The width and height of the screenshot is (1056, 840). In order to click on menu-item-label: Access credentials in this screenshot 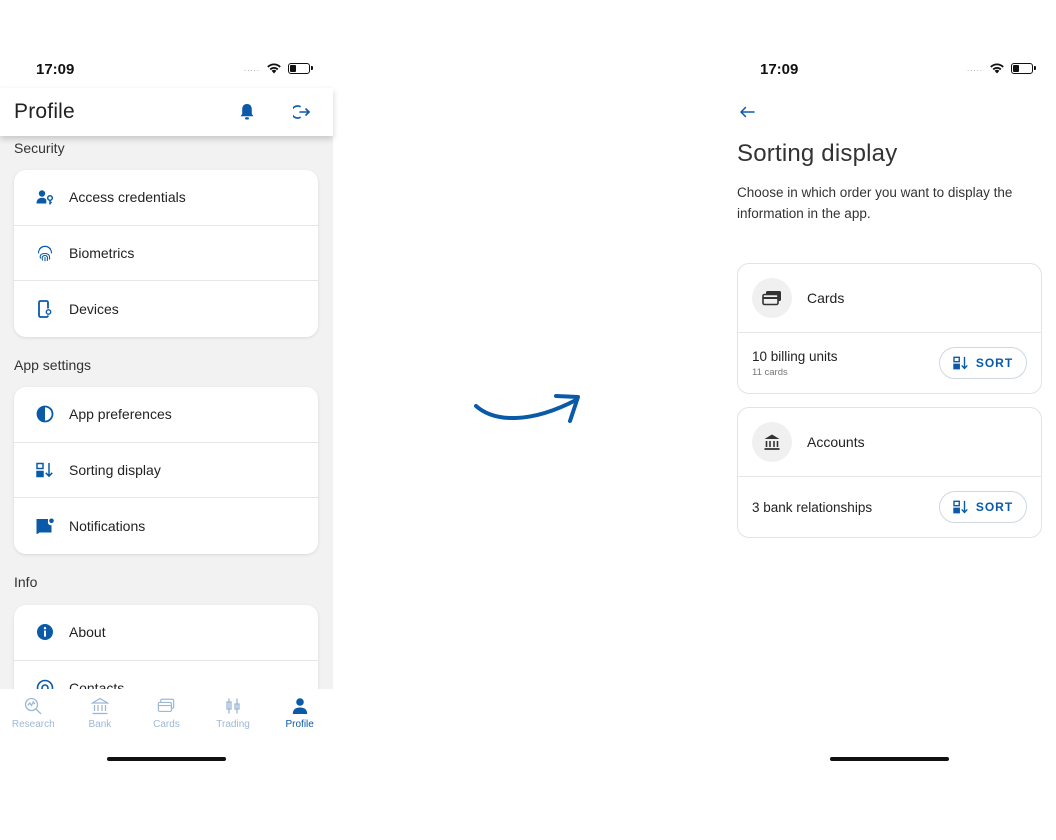, I will do `click(127, 197)`.